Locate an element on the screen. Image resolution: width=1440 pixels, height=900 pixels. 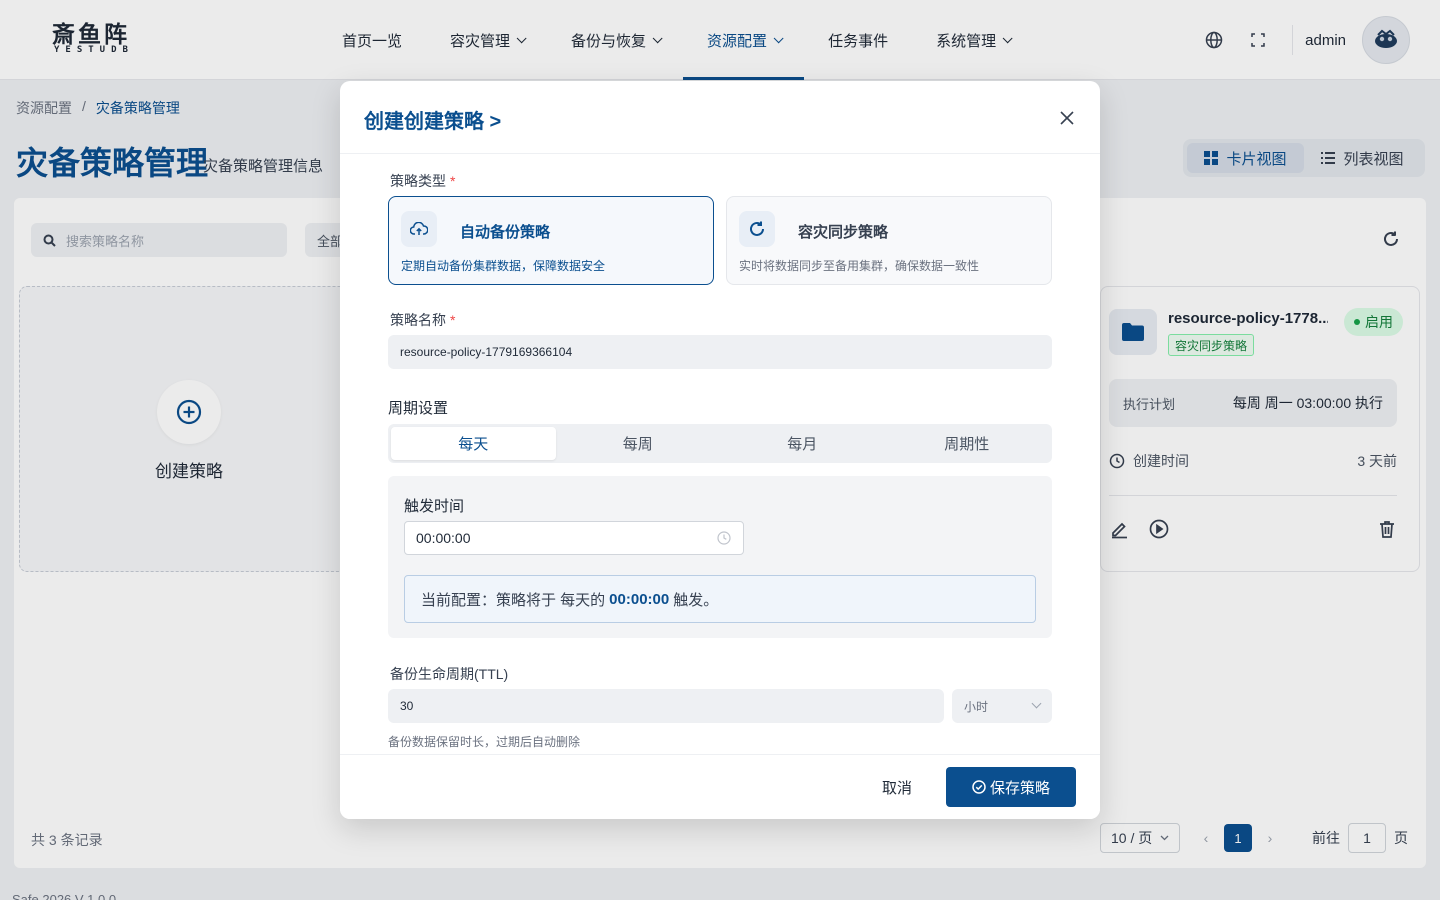
tab-daily: 每天 is located at coordinates (473, 443).